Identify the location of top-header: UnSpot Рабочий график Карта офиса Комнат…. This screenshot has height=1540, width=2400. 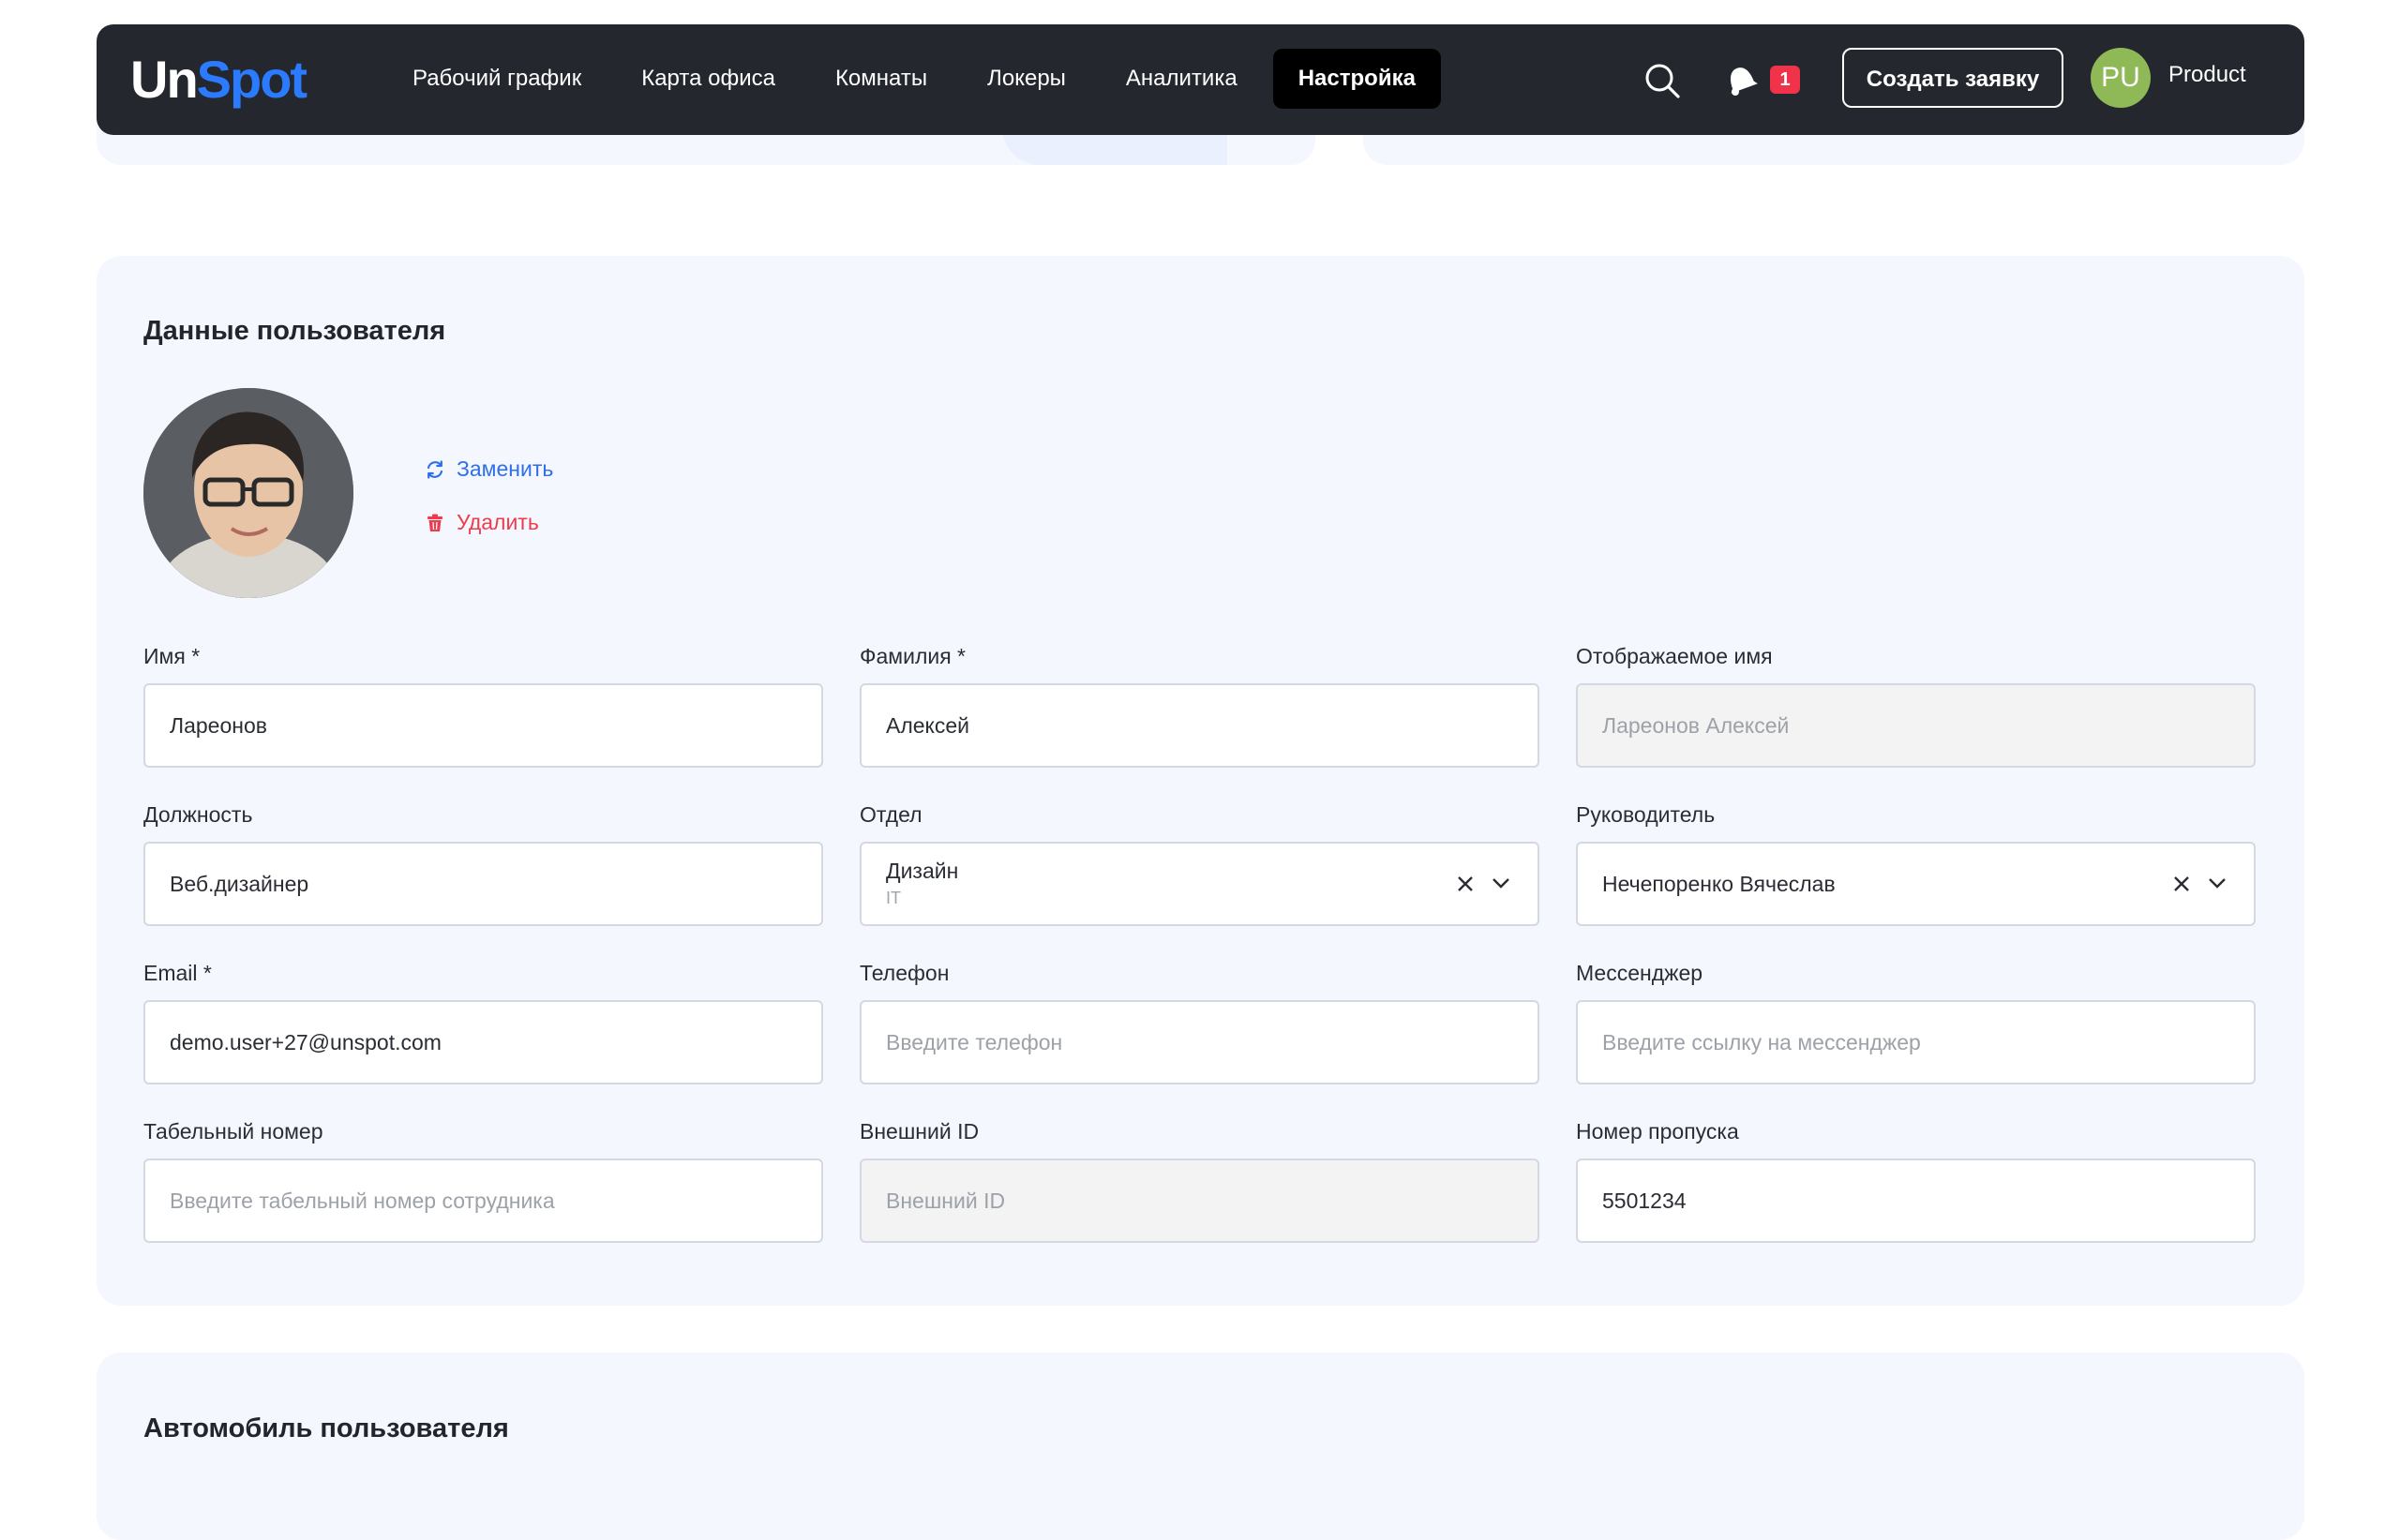
(1200, 79).